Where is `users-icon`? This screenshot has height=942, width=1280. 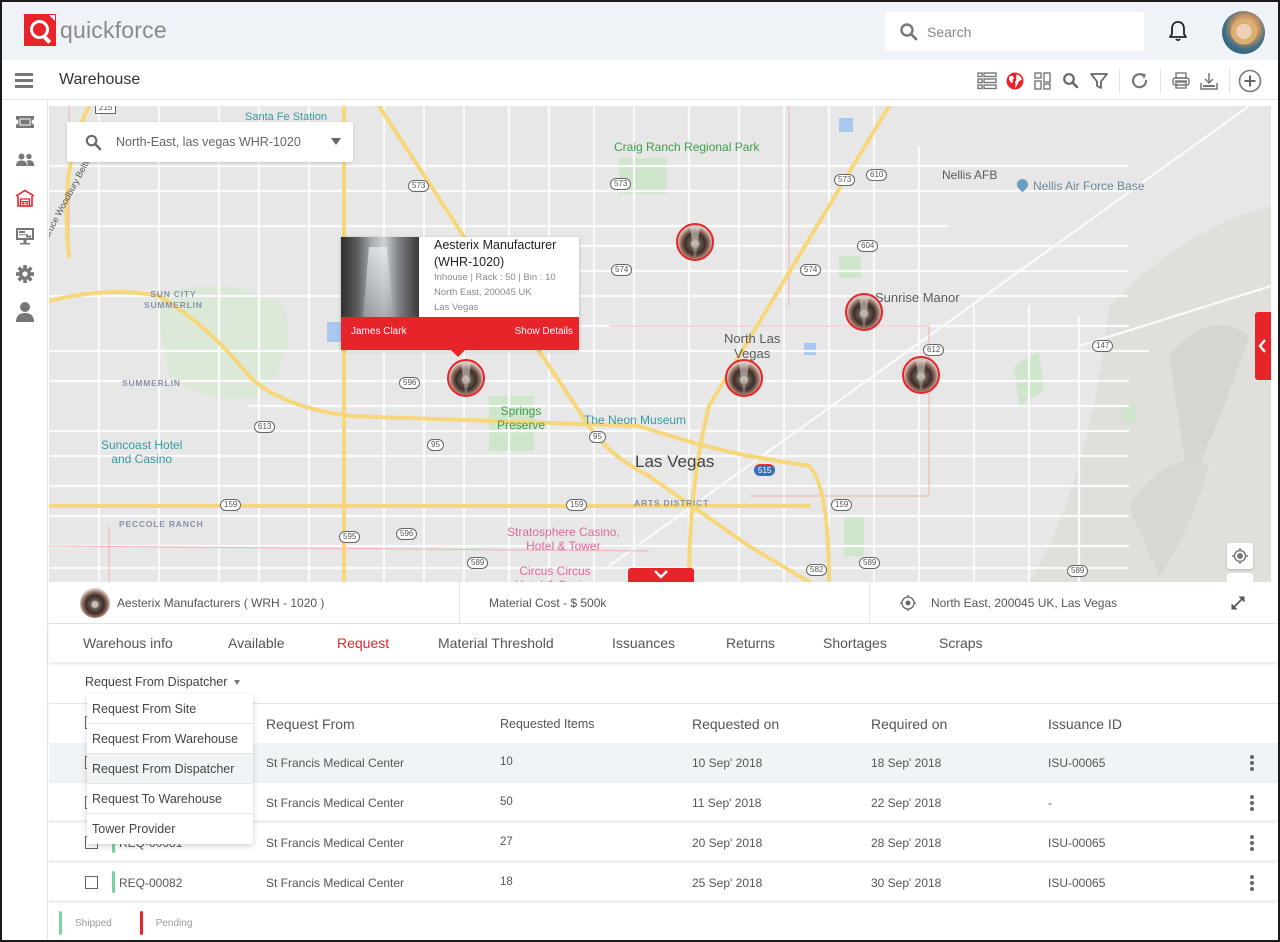 users-icon is located at coordinates (25, 159).